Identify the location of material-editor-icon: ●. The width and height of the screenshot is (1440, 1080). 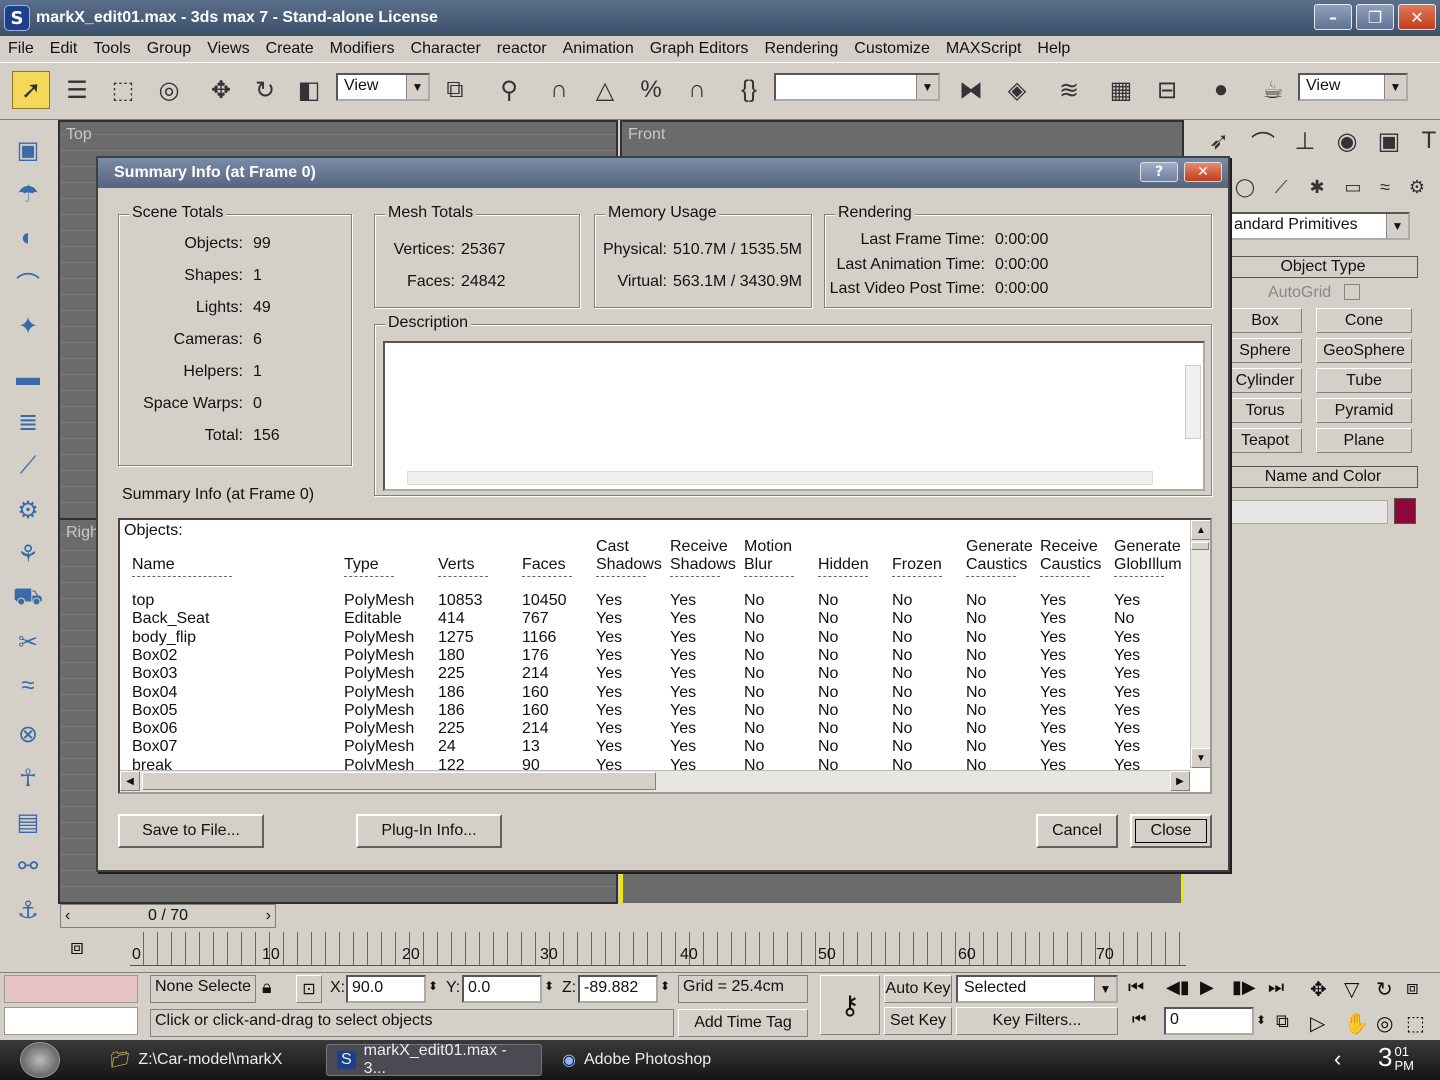
(1221, 90).